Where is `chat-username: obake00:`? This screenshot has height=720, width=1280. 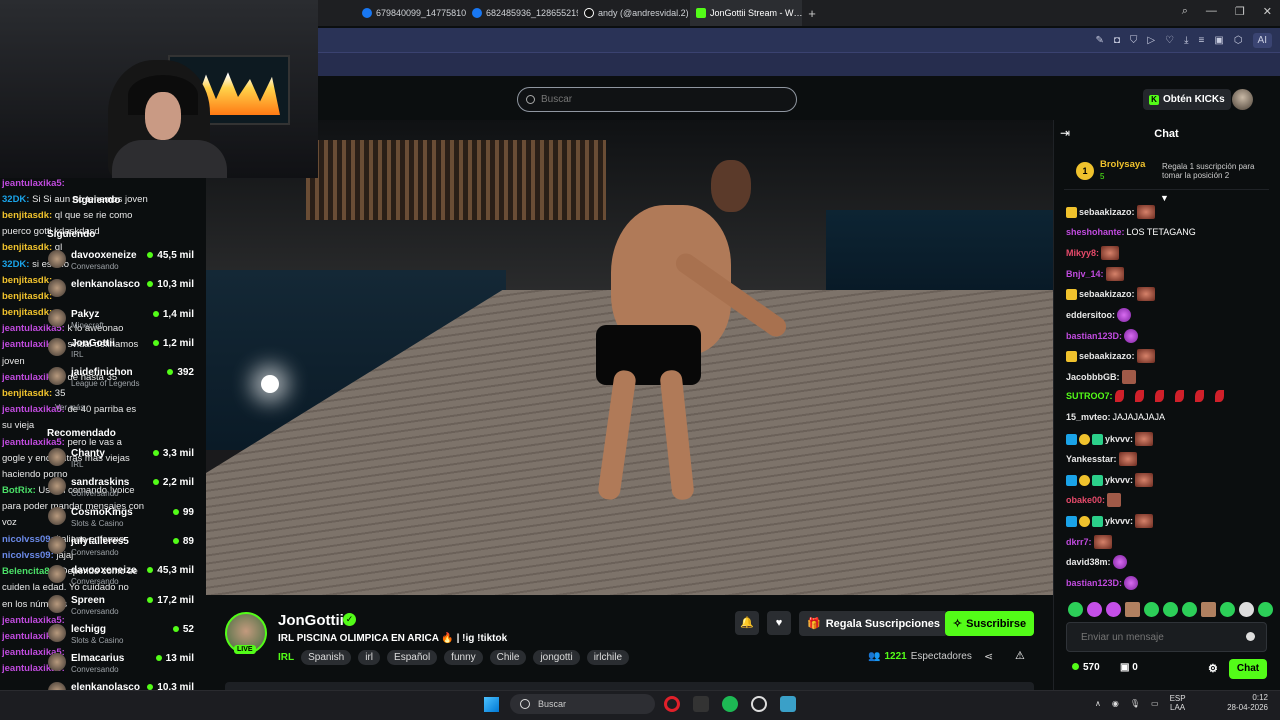 chat-username: obake00: is located at coordinates (1085, 500).